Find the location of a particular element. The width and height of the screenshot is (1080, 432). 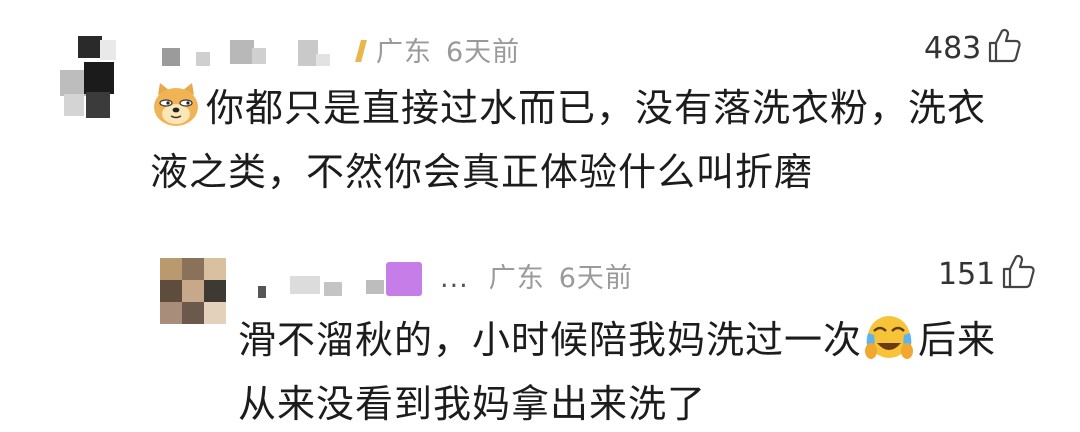

like-count: 151 is located at coordinates (967, 274).